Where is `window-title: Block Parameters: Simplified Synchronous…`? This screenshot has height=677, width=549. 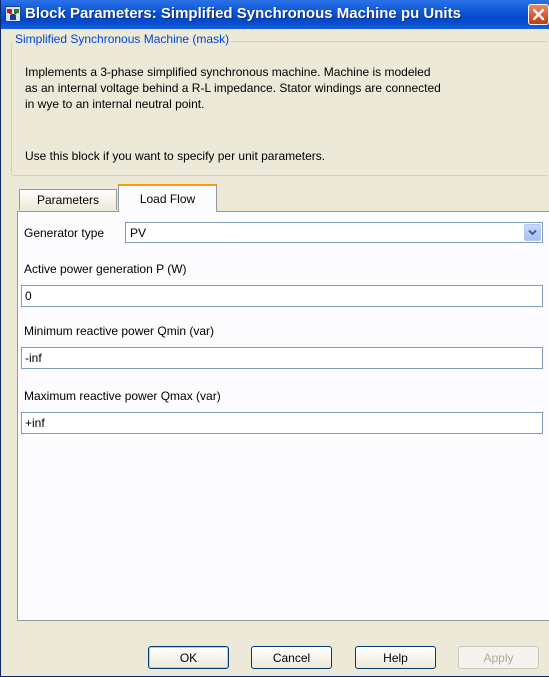
window-title: Block Parameters: Simplified Synchronous… is located at coordinates (243, 13).